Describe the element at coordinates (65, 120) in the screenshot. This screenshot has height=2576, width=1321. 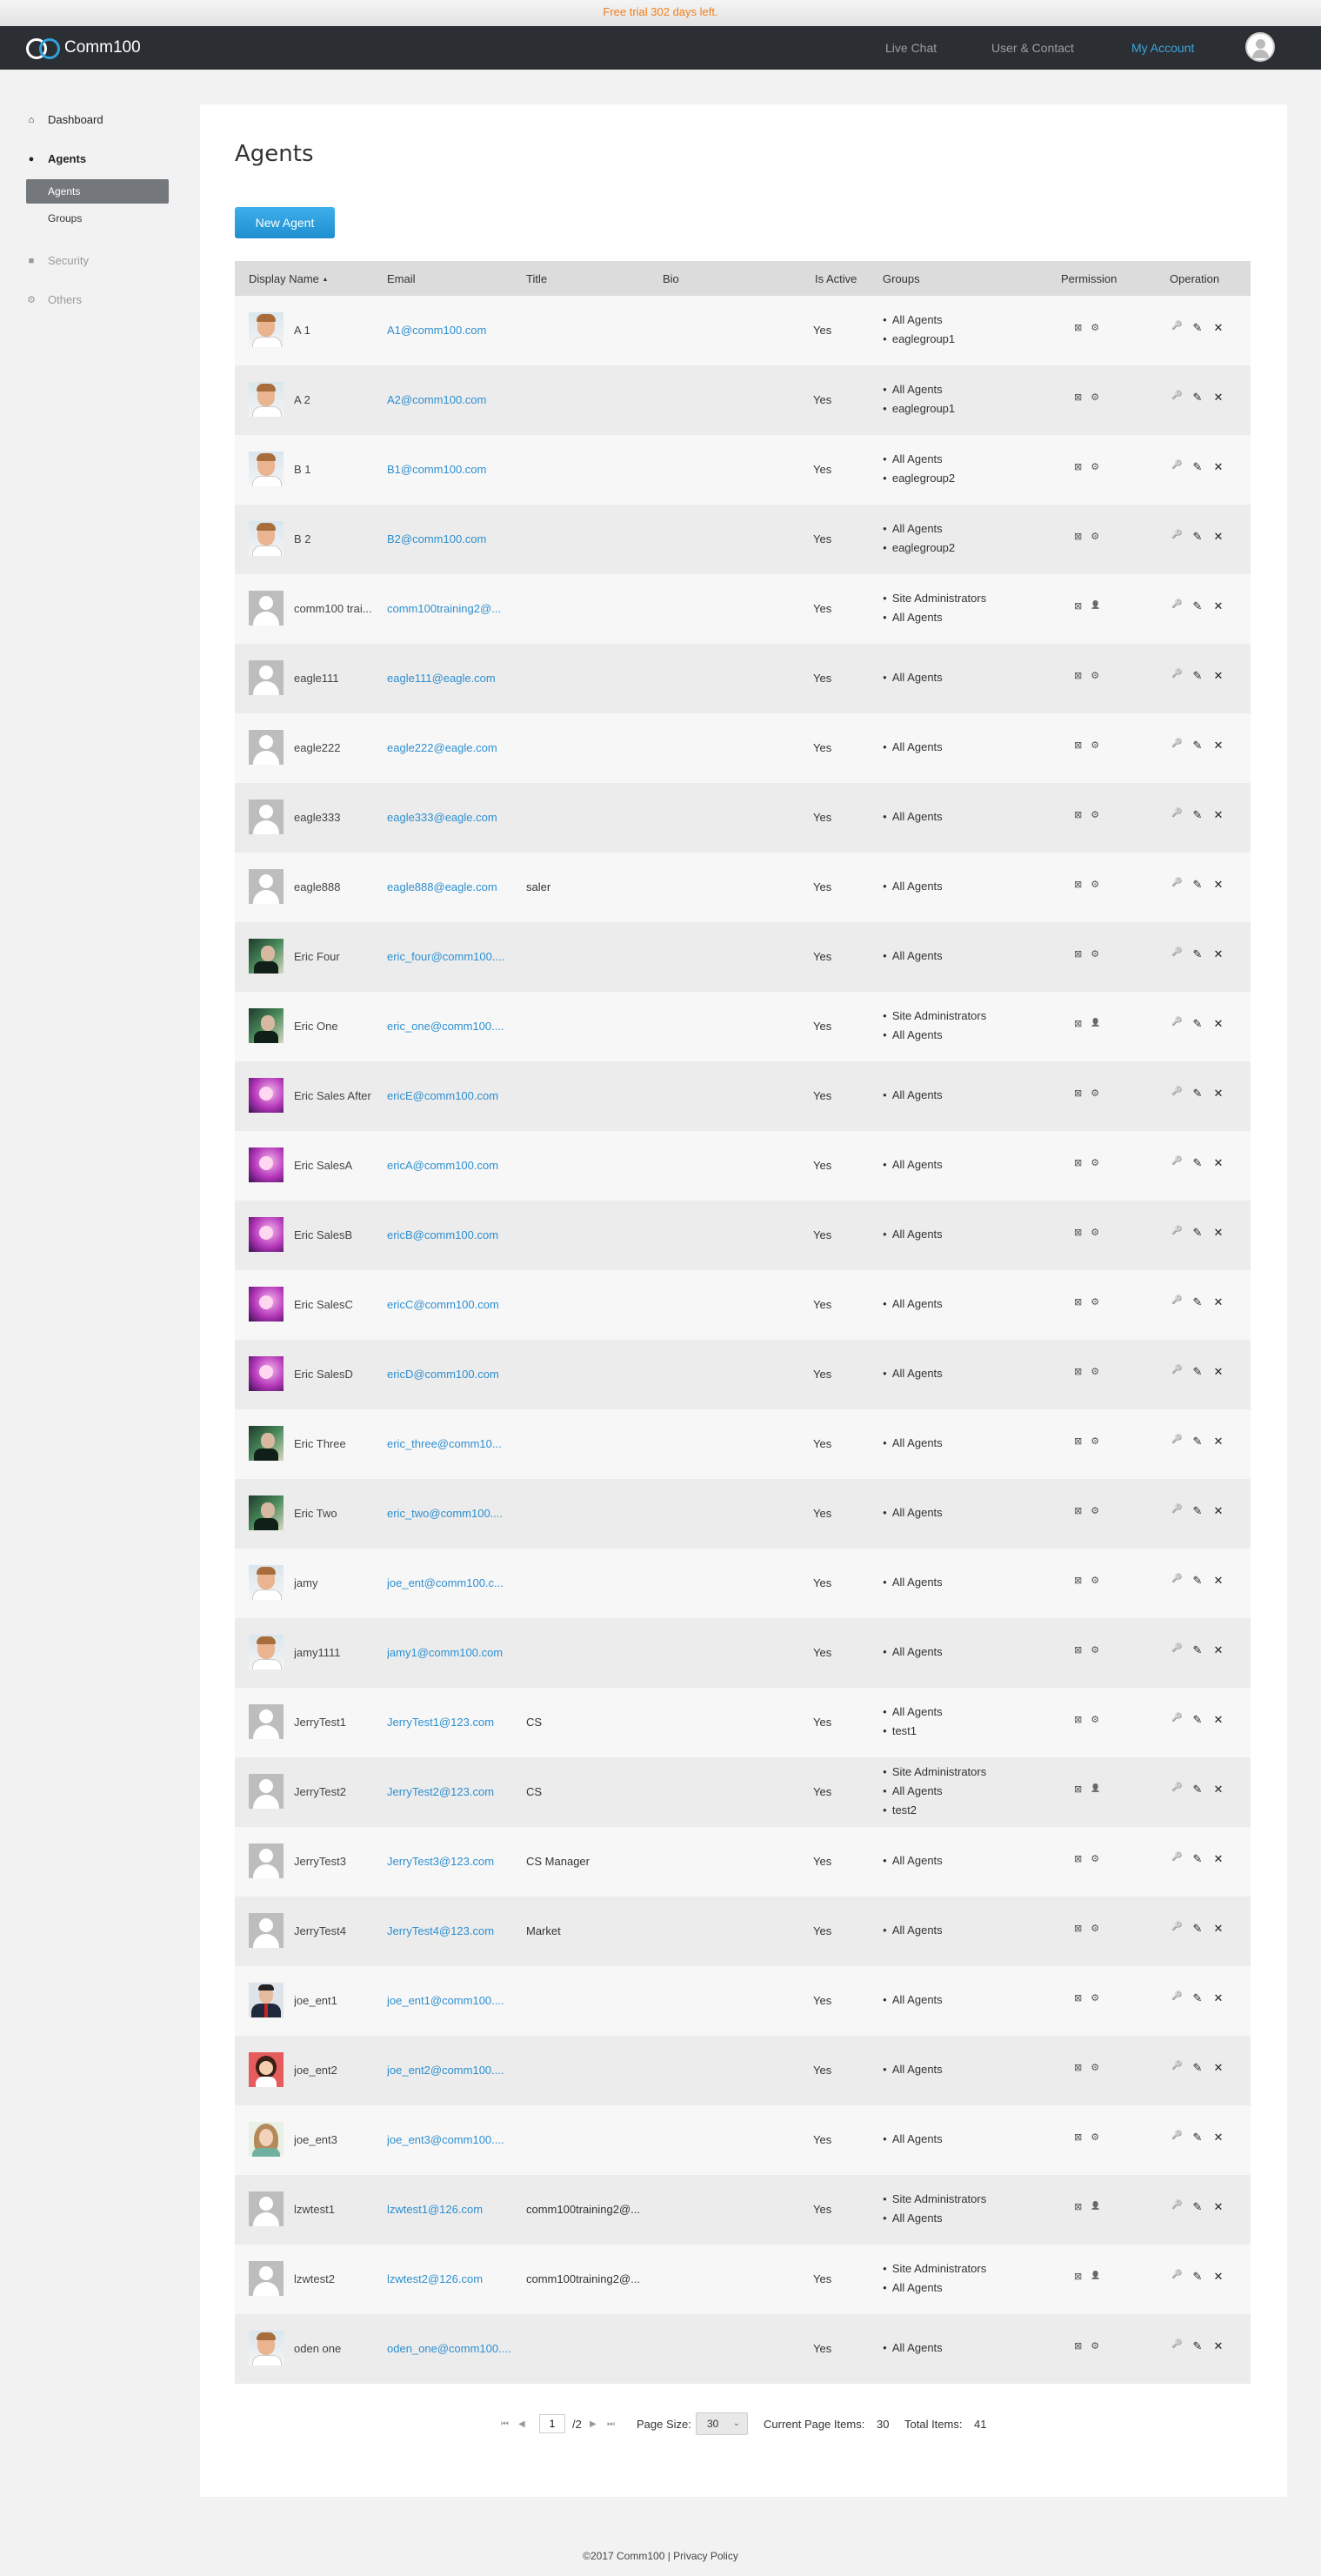
I see `sidebar-item-dashboard: ⌂ Dashboard` at that location.